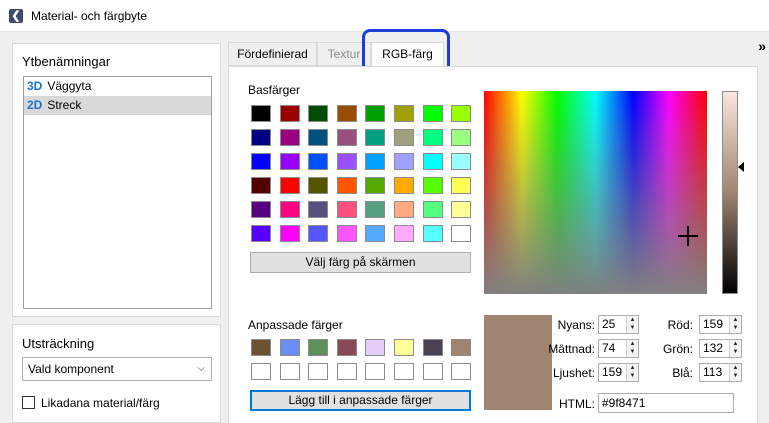 The image size is (769, 423). What do you see at coordinates (272, 54) in the screenshot?
I see `tab-predefined: Fördefinierad` at bounding box center [272, 54].